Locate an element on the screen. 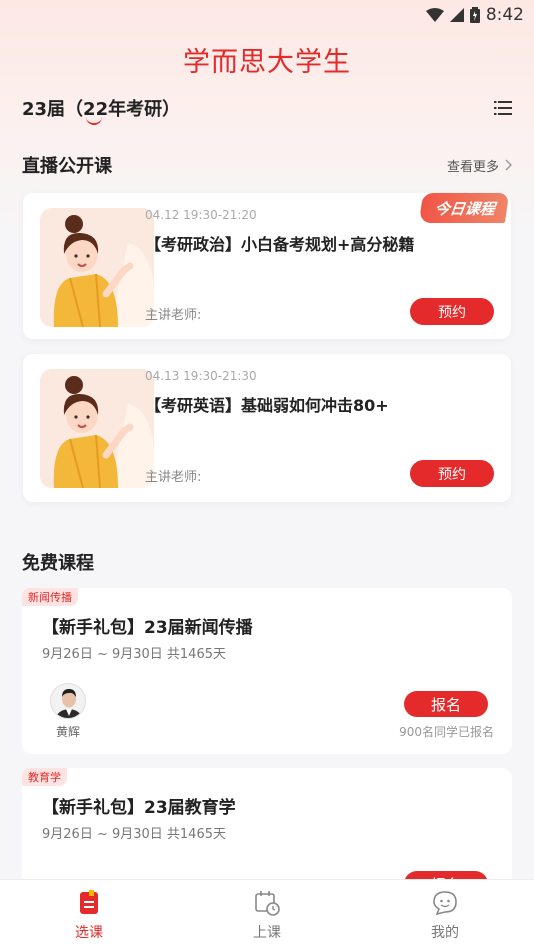 Image resolution: width=534 pixels, height=950 pixels. live-course-time: 04.12 19:30-21:20 is located at coordinates (201, 215).